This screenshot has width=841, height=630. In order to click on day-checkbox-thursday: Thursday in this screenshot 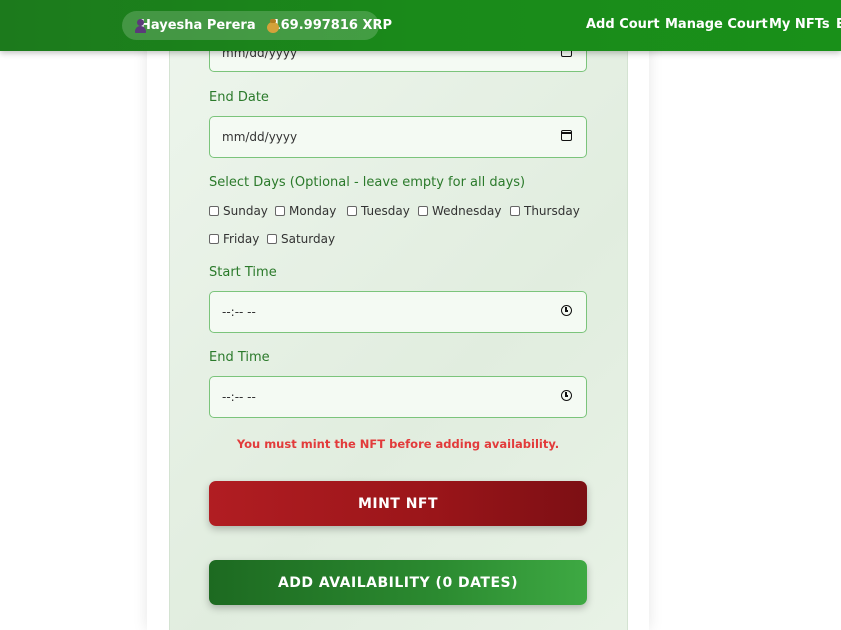, I will do `click(545, 211)`.